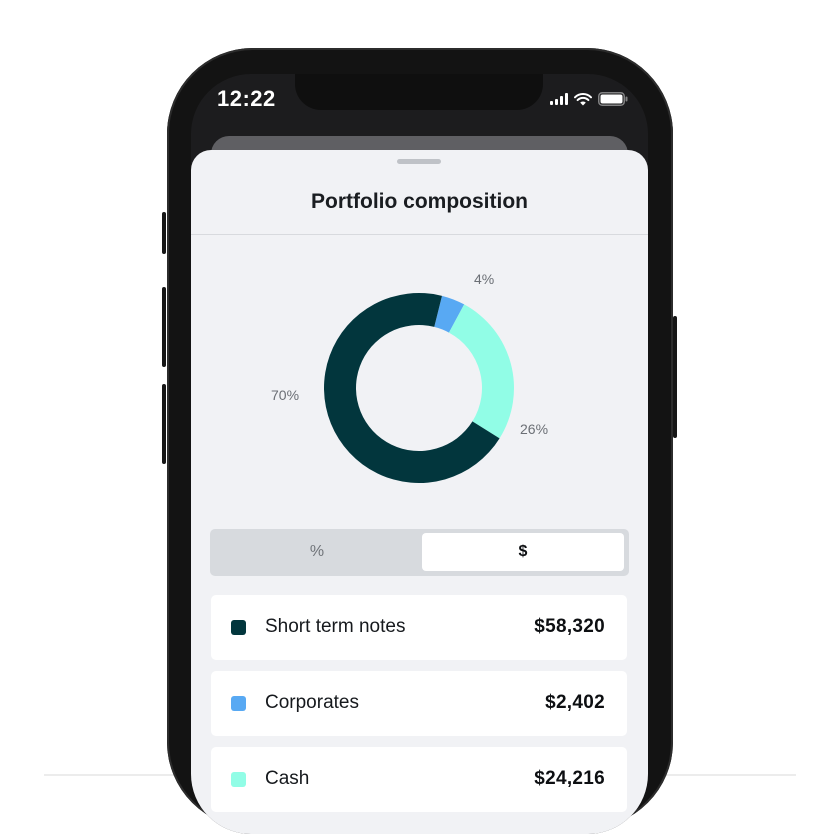 Image resolution: width=840 pixels, height=834 pixels. I want to click on cellular-signal-icon, so click(559, 99).